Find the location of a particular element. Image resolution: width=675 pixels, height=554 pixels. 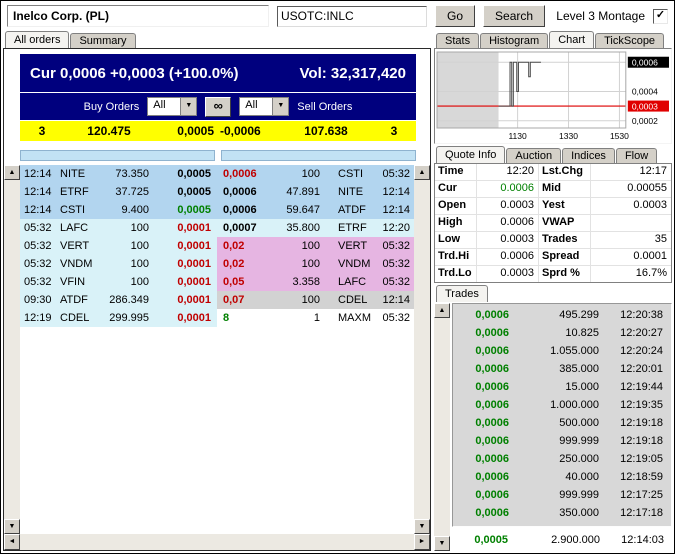

trade-row: 0,0006 1.000.000 12:19:35 is located at coordinates (562, 405).